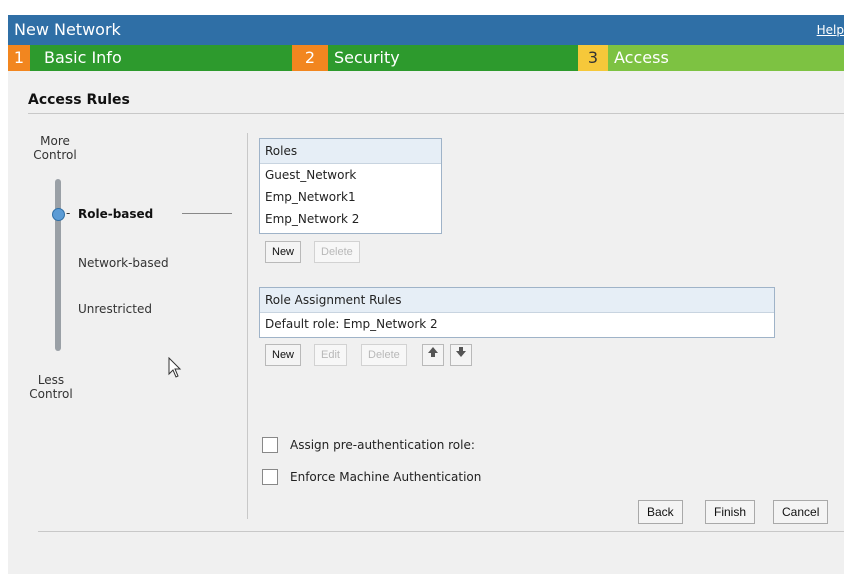  Describe the element at coordinates (330, 355) in the screenshot. I see `rules-edit-button: Edit` at that location.